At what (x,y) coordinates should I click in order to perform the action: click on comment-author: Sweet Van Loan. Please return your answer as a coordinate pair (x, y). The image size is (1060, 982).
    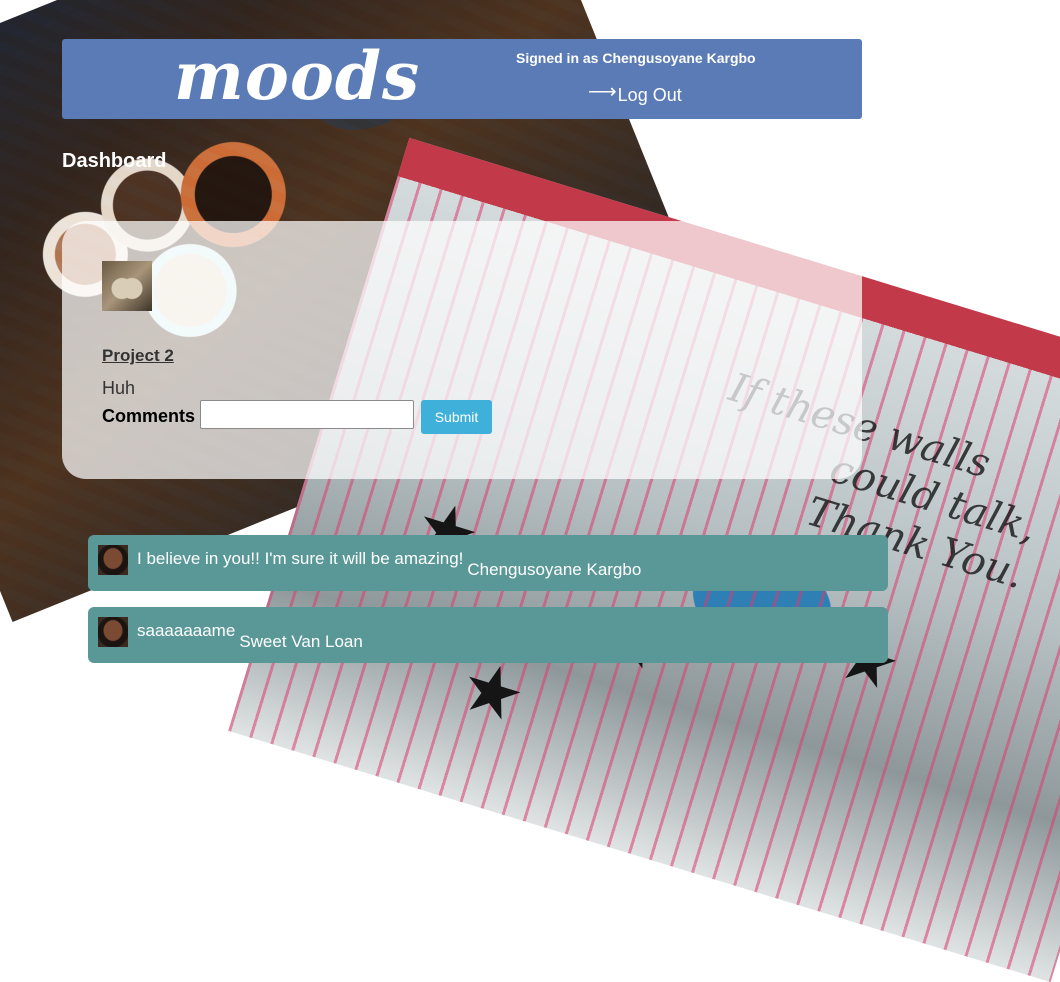
    Looking at the image, I should click on (301, 641).